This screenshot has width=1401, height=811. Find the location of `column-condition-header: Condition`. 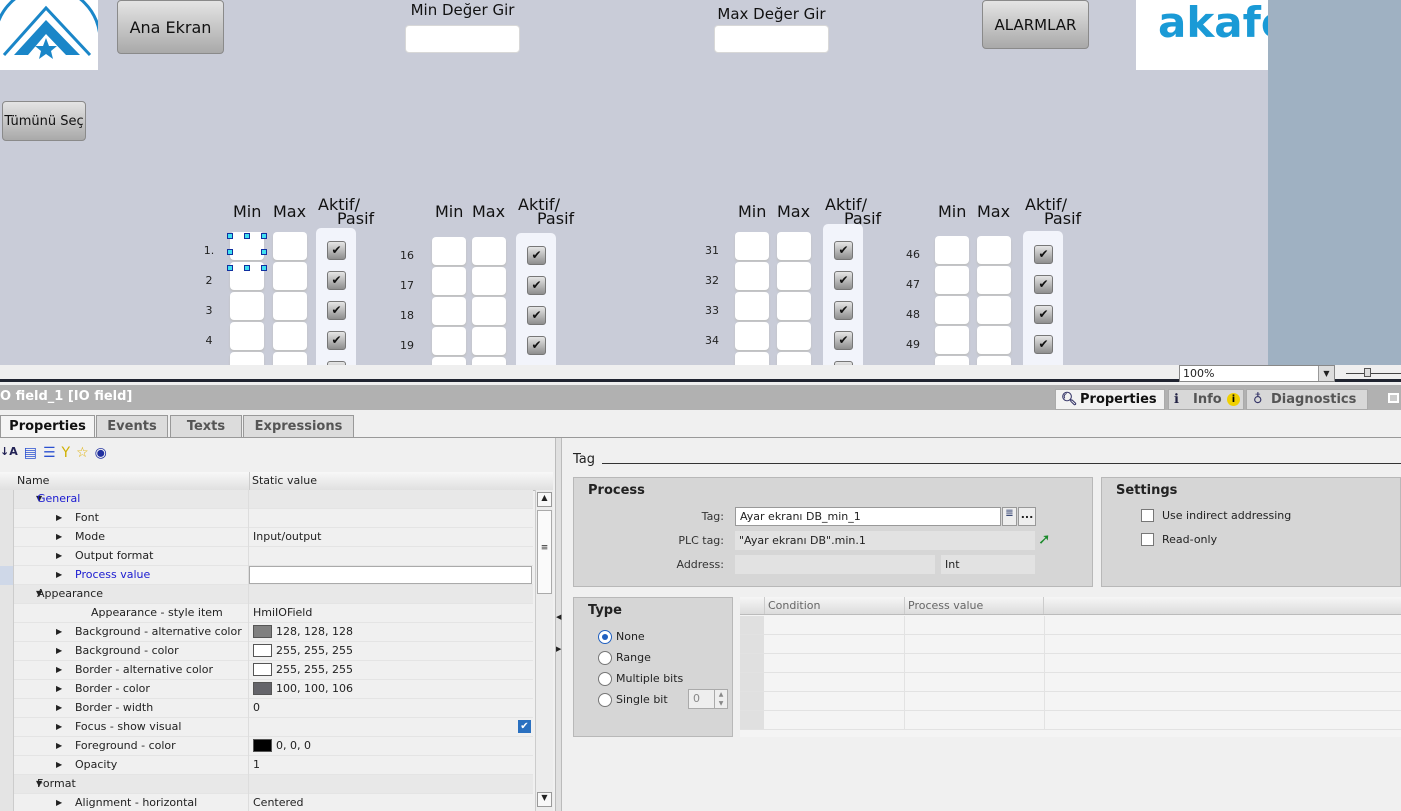

column-condition-header: Condition is located at coordinates (834, 605).